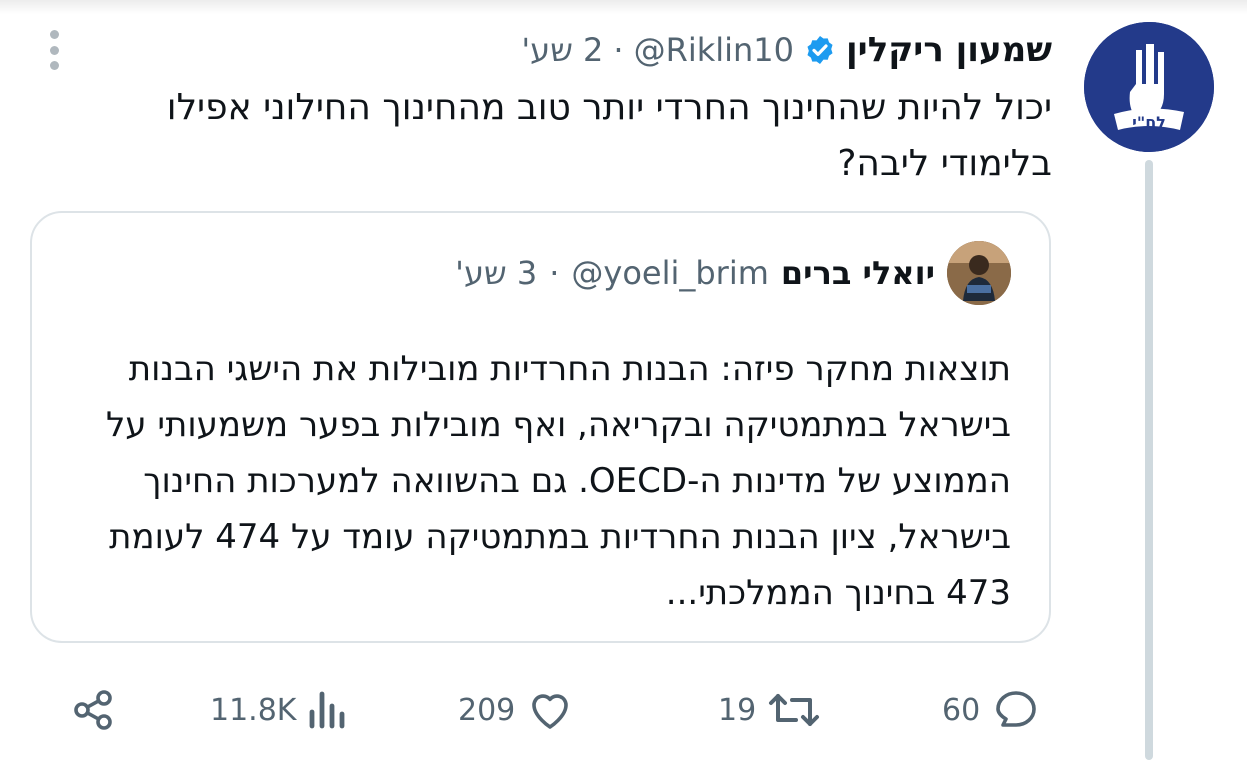  Describe the element at coordinates (496, 273) in the screenshot. I see `quoted-tweet-time: 3 שע'` at that location.